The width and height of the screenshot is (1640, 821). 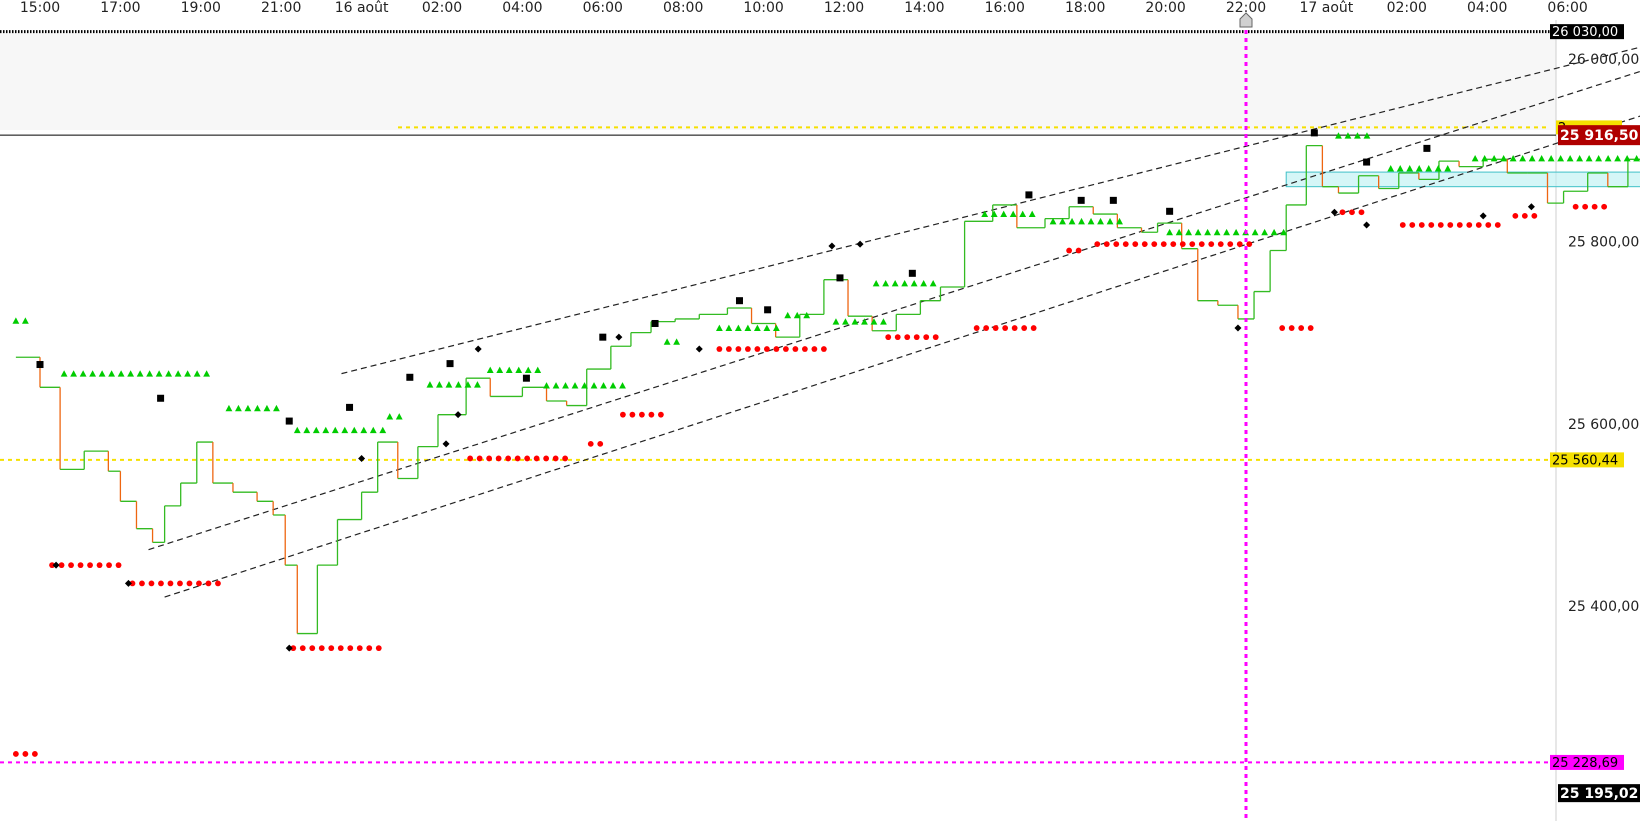 I want to click on x-tick-label: 15:00, so click(x=40, y=8).